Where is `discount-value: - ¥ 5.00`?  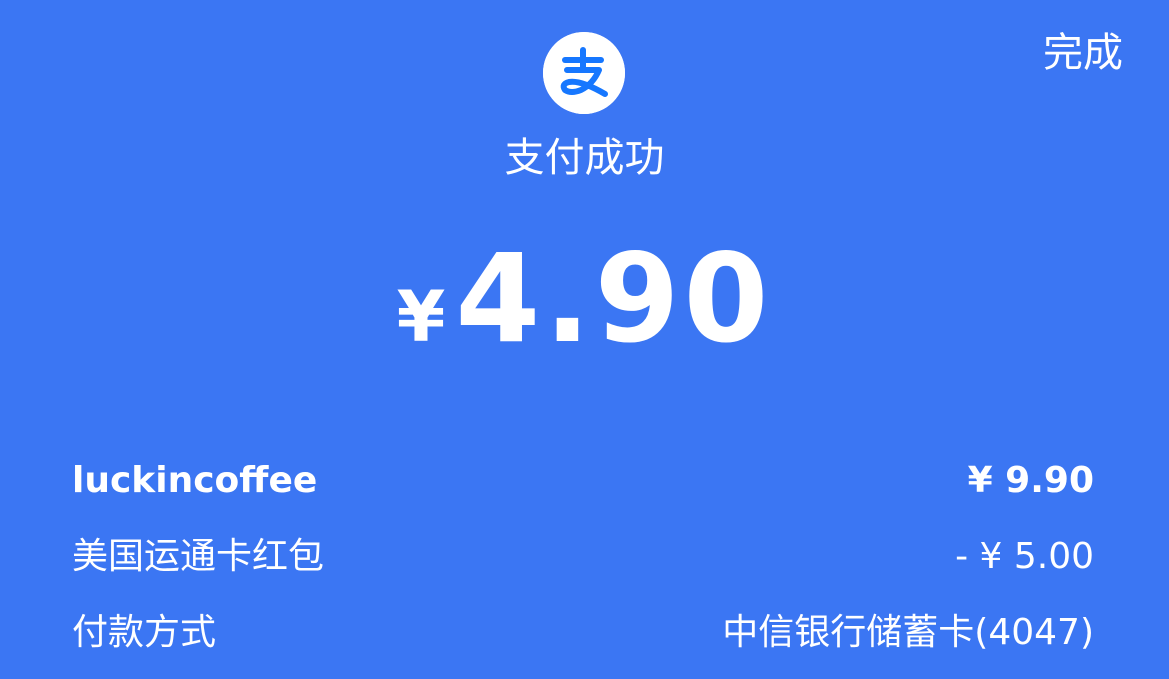
discount-value: - ¥ 5.00 is located at coordinates (1024, 556).